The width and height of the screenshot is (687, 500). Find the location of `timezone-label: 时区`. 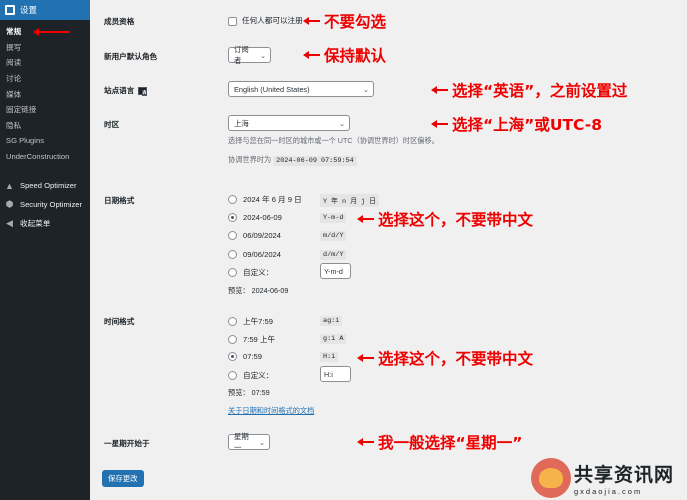

timezone-label: 时区 is located at coordinates (112, 124).